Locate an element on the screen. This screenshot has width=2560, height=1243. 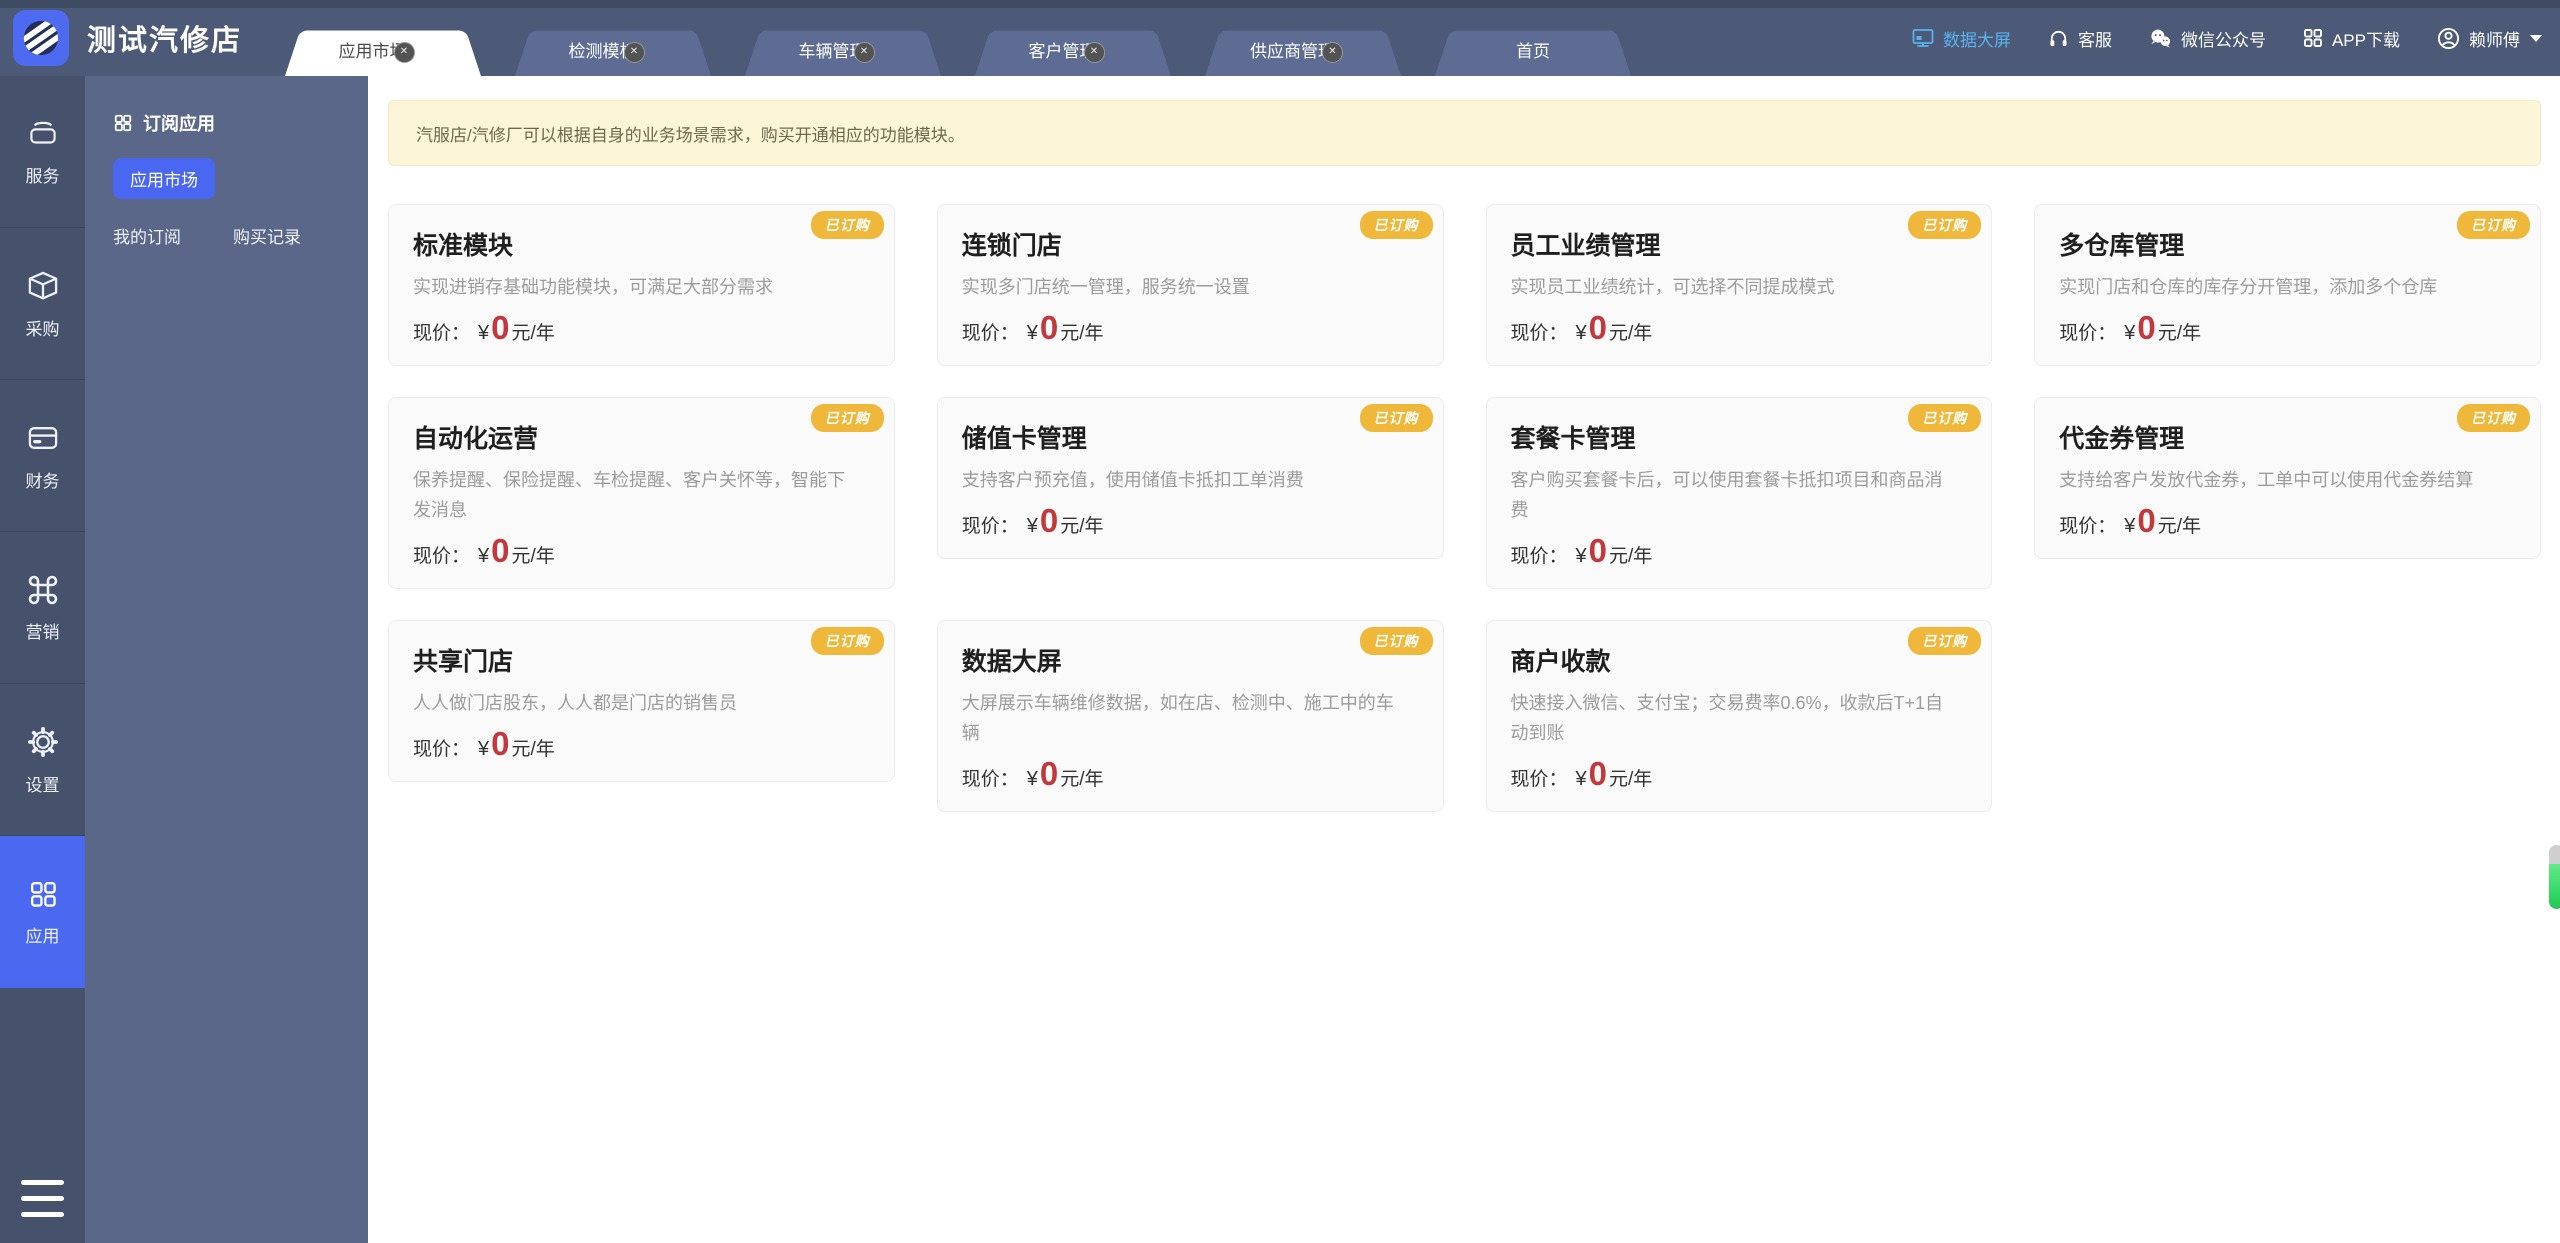
customer-service-button: 客服 is located at coordinates (2079, 38).